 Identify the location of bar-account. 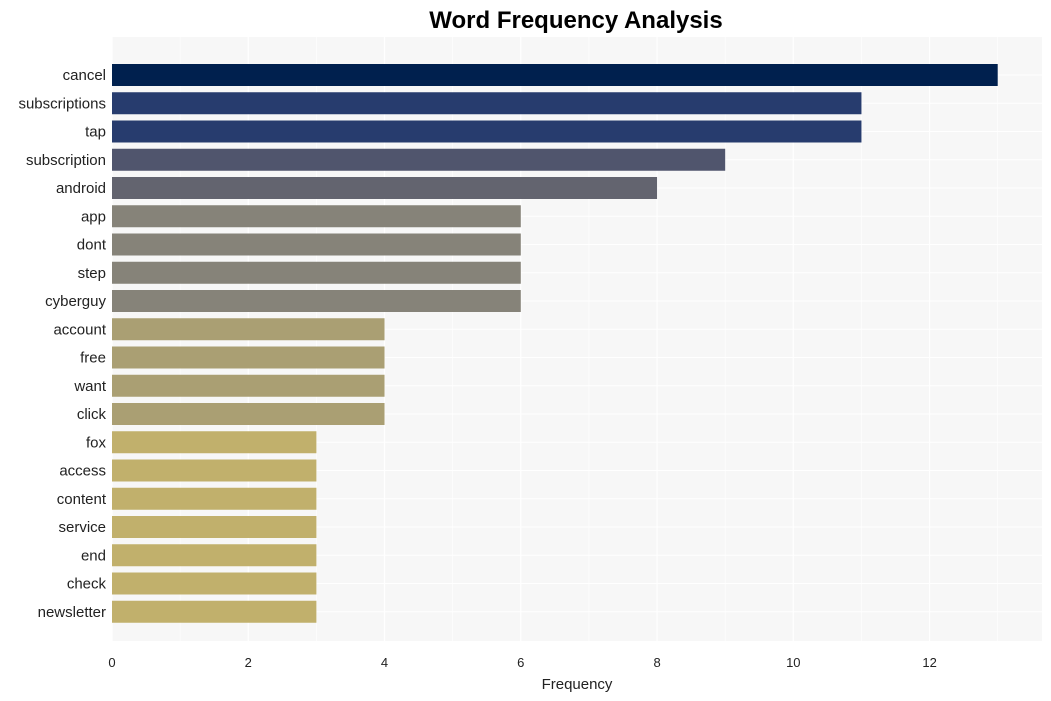
(248, 329).